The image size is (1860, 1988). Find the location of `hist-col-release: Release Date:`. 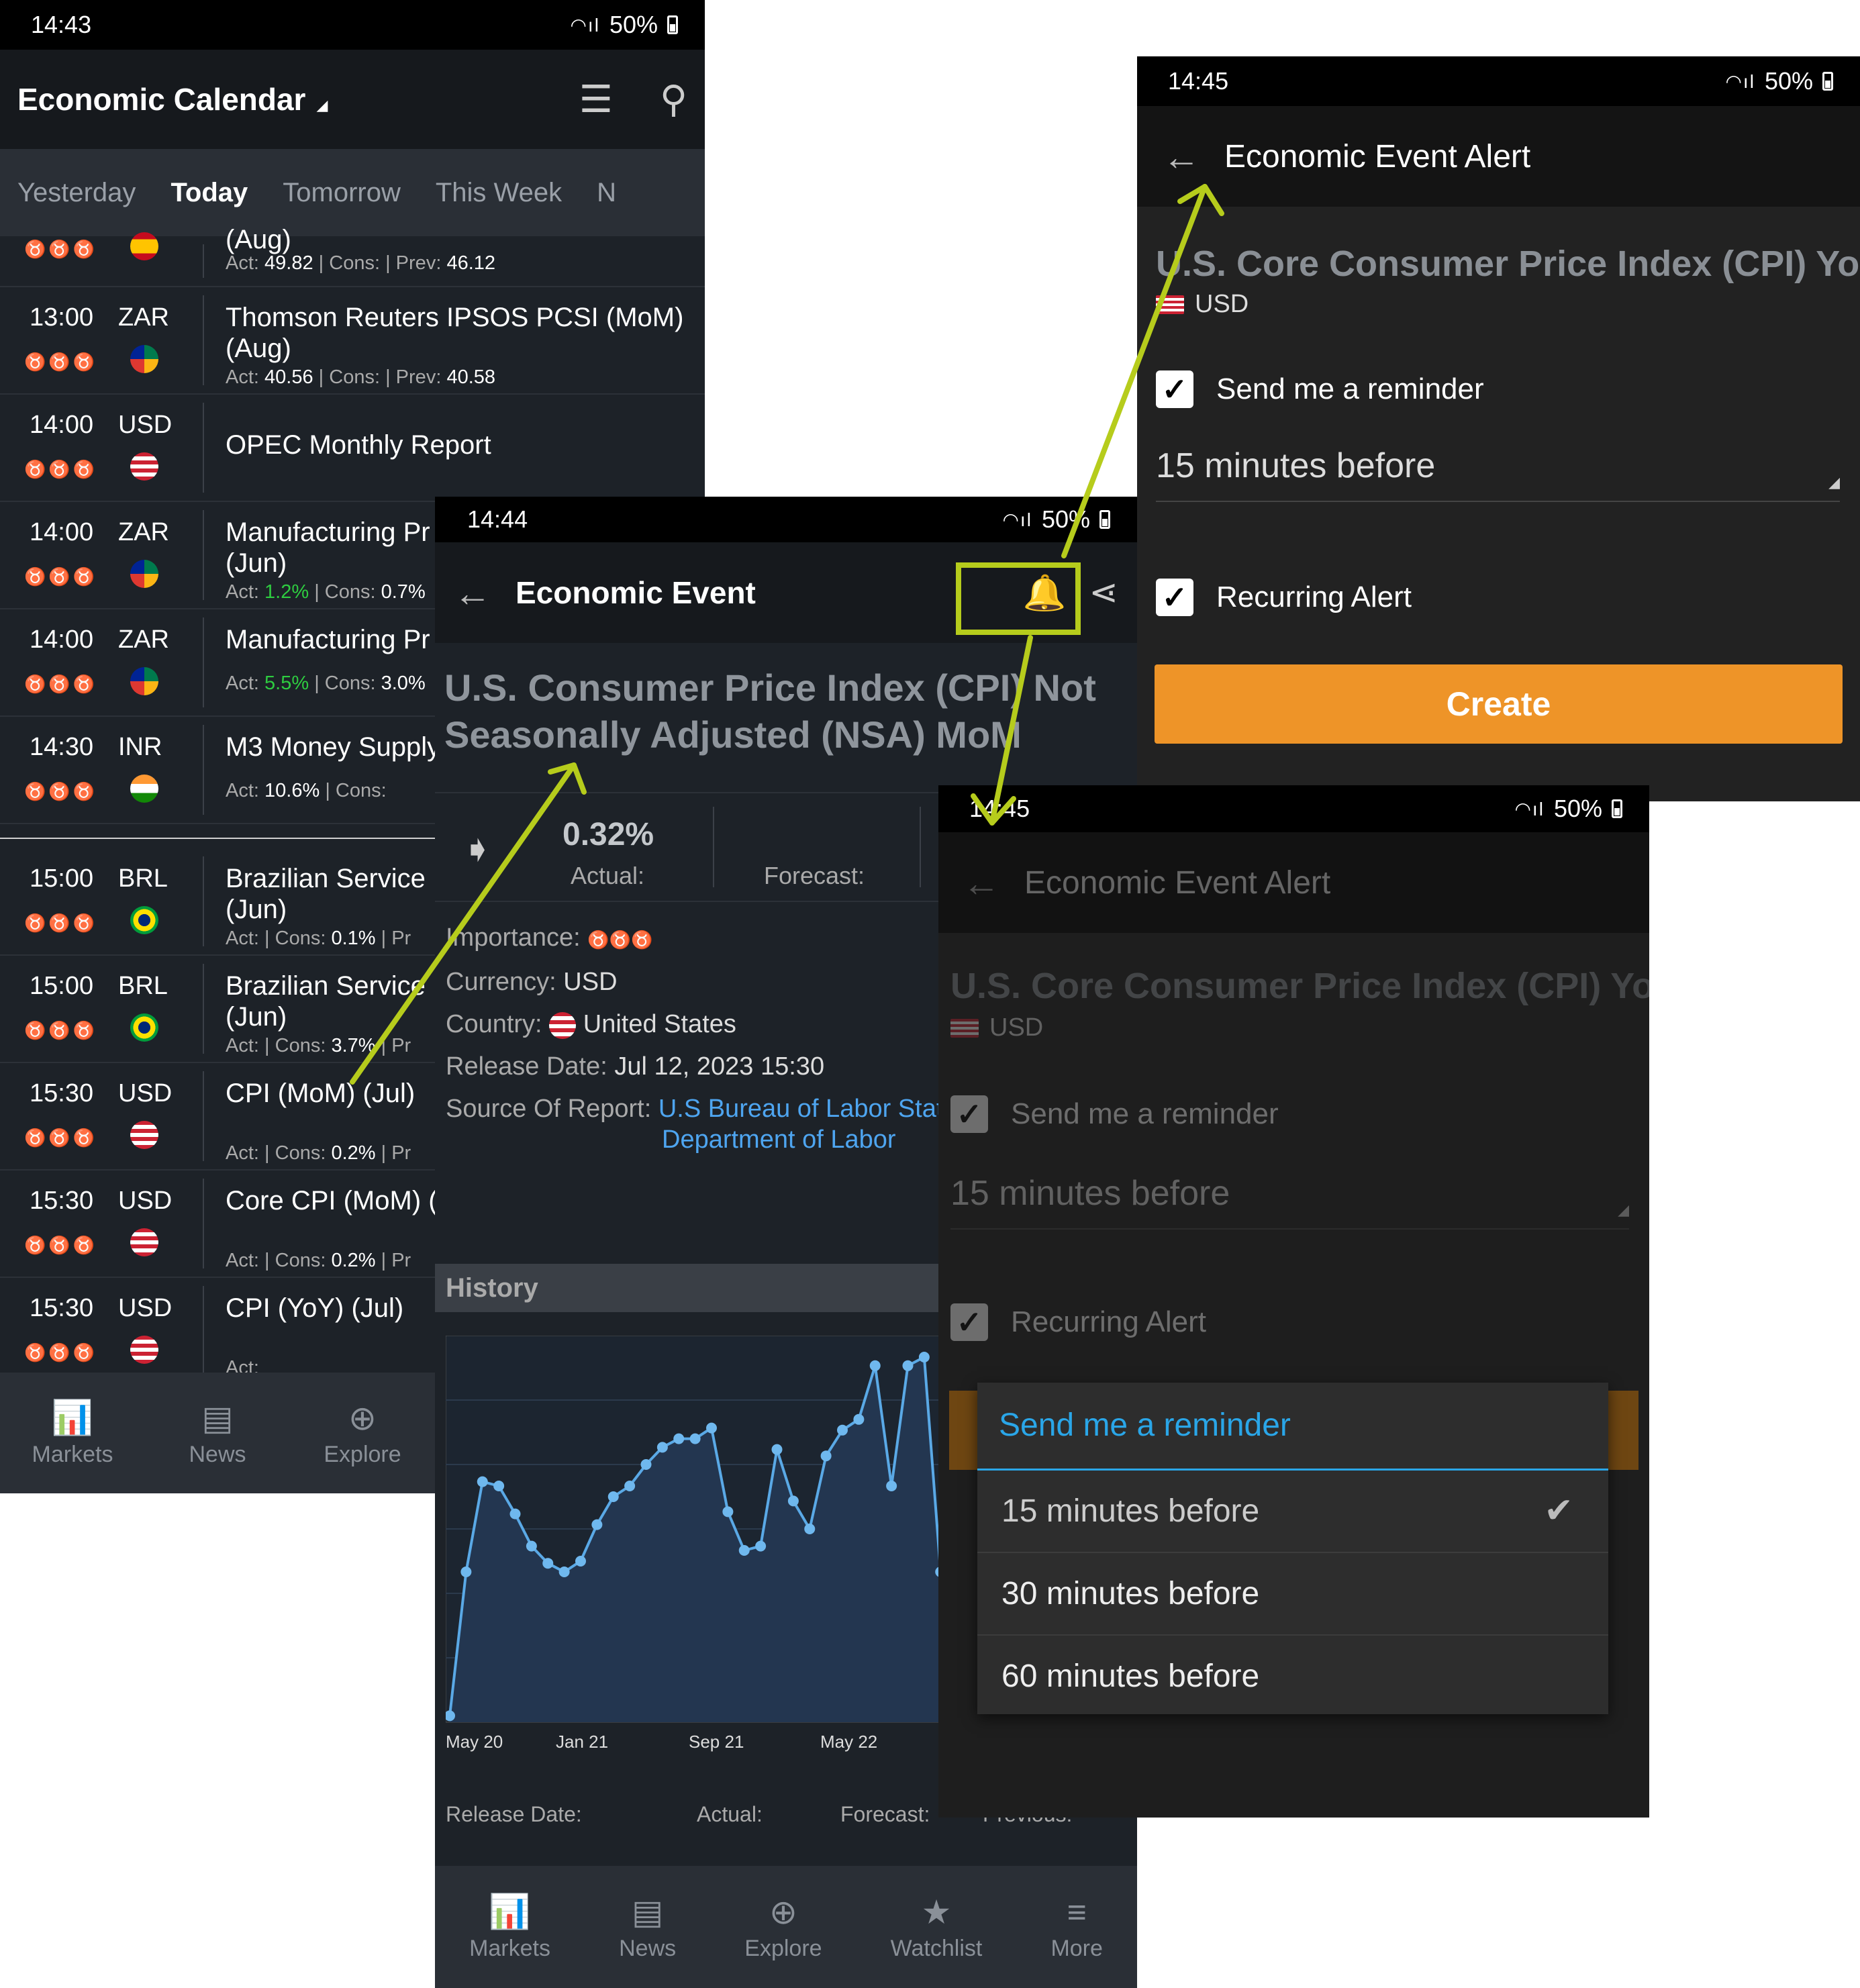

hist-col-release: Release Date: is located at coordinates (514, 1814).